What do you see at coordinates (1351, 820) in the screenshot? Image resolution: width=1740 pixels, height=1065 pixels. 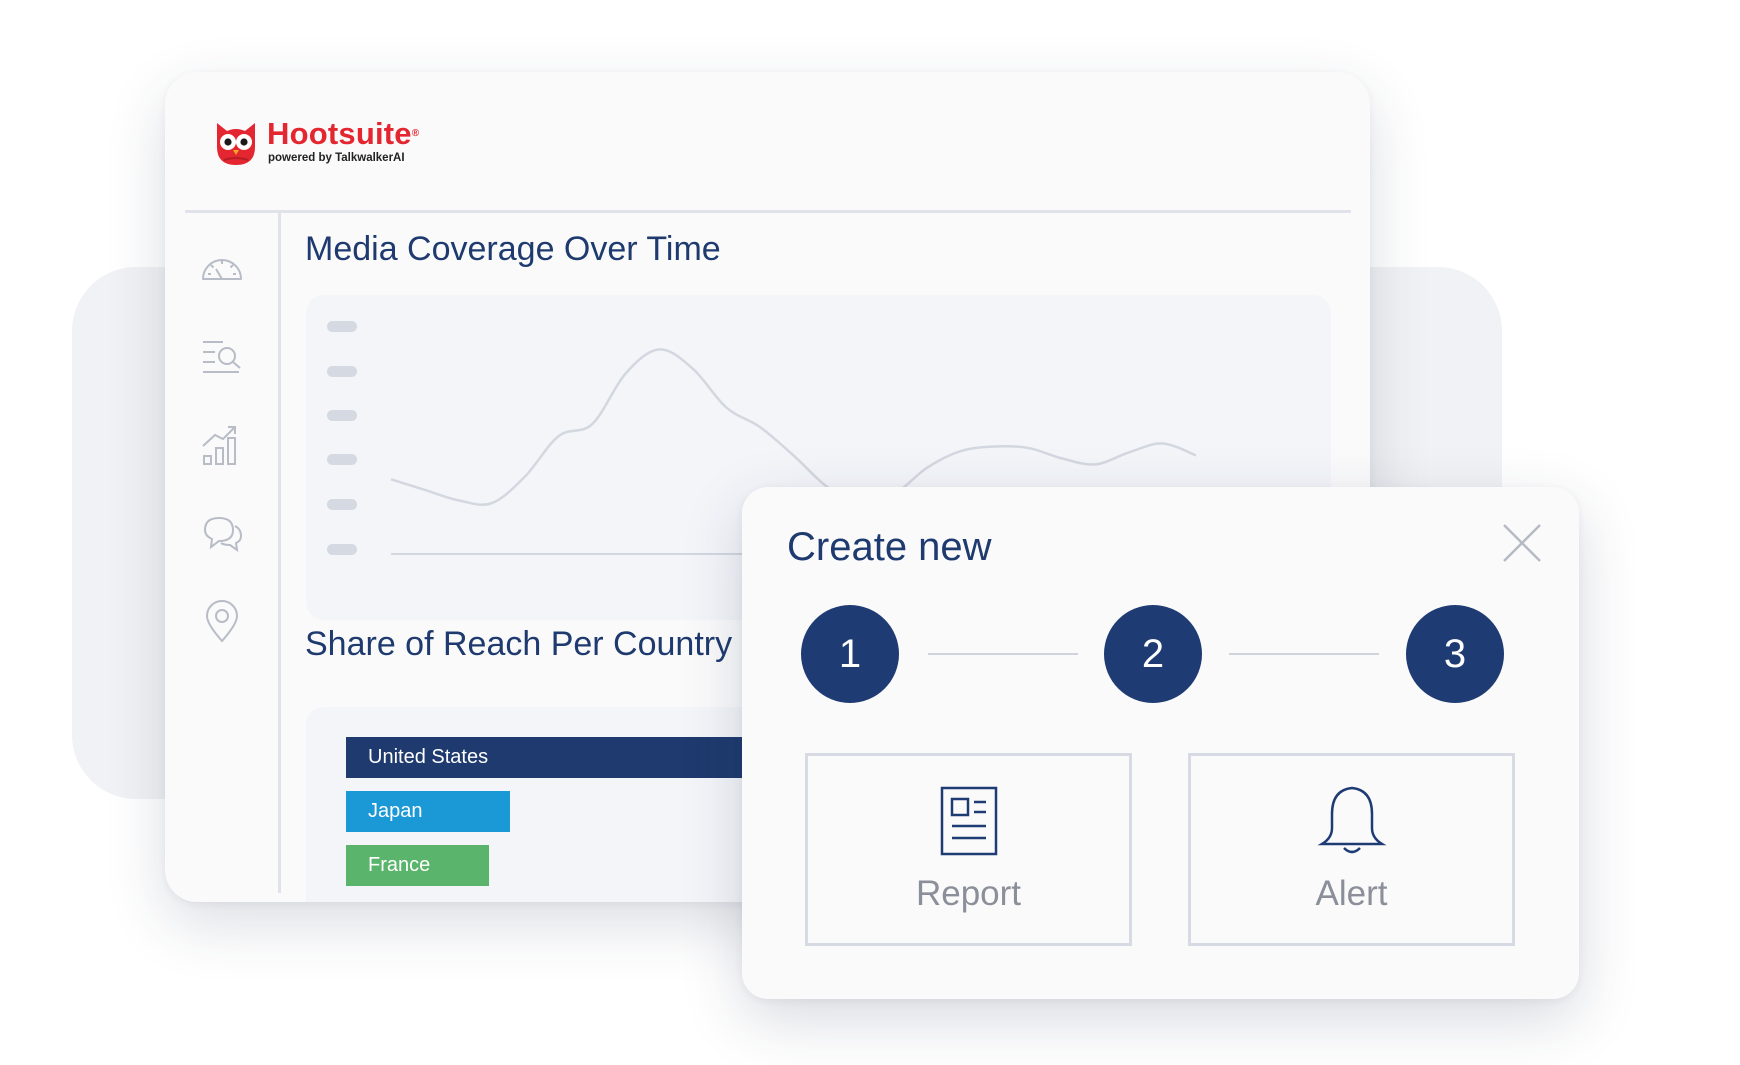 I see `bell-icon` at bounding box center [1351, 820].